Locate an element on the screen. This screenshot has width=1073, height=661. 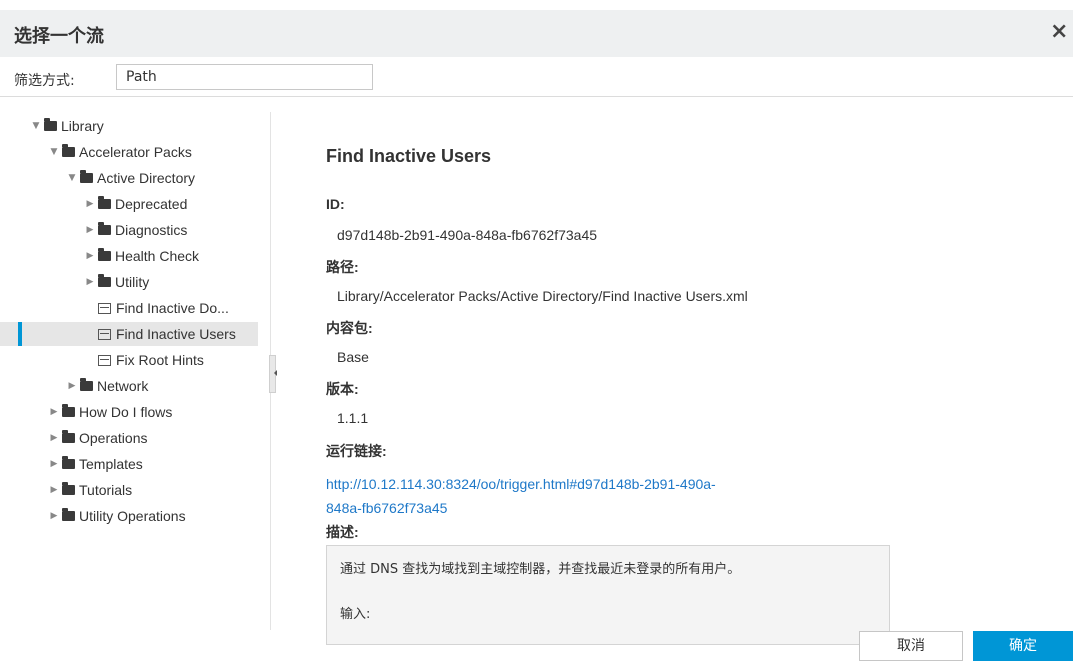
tree-item-label: Active Directory is located at coordinates (146, 178).